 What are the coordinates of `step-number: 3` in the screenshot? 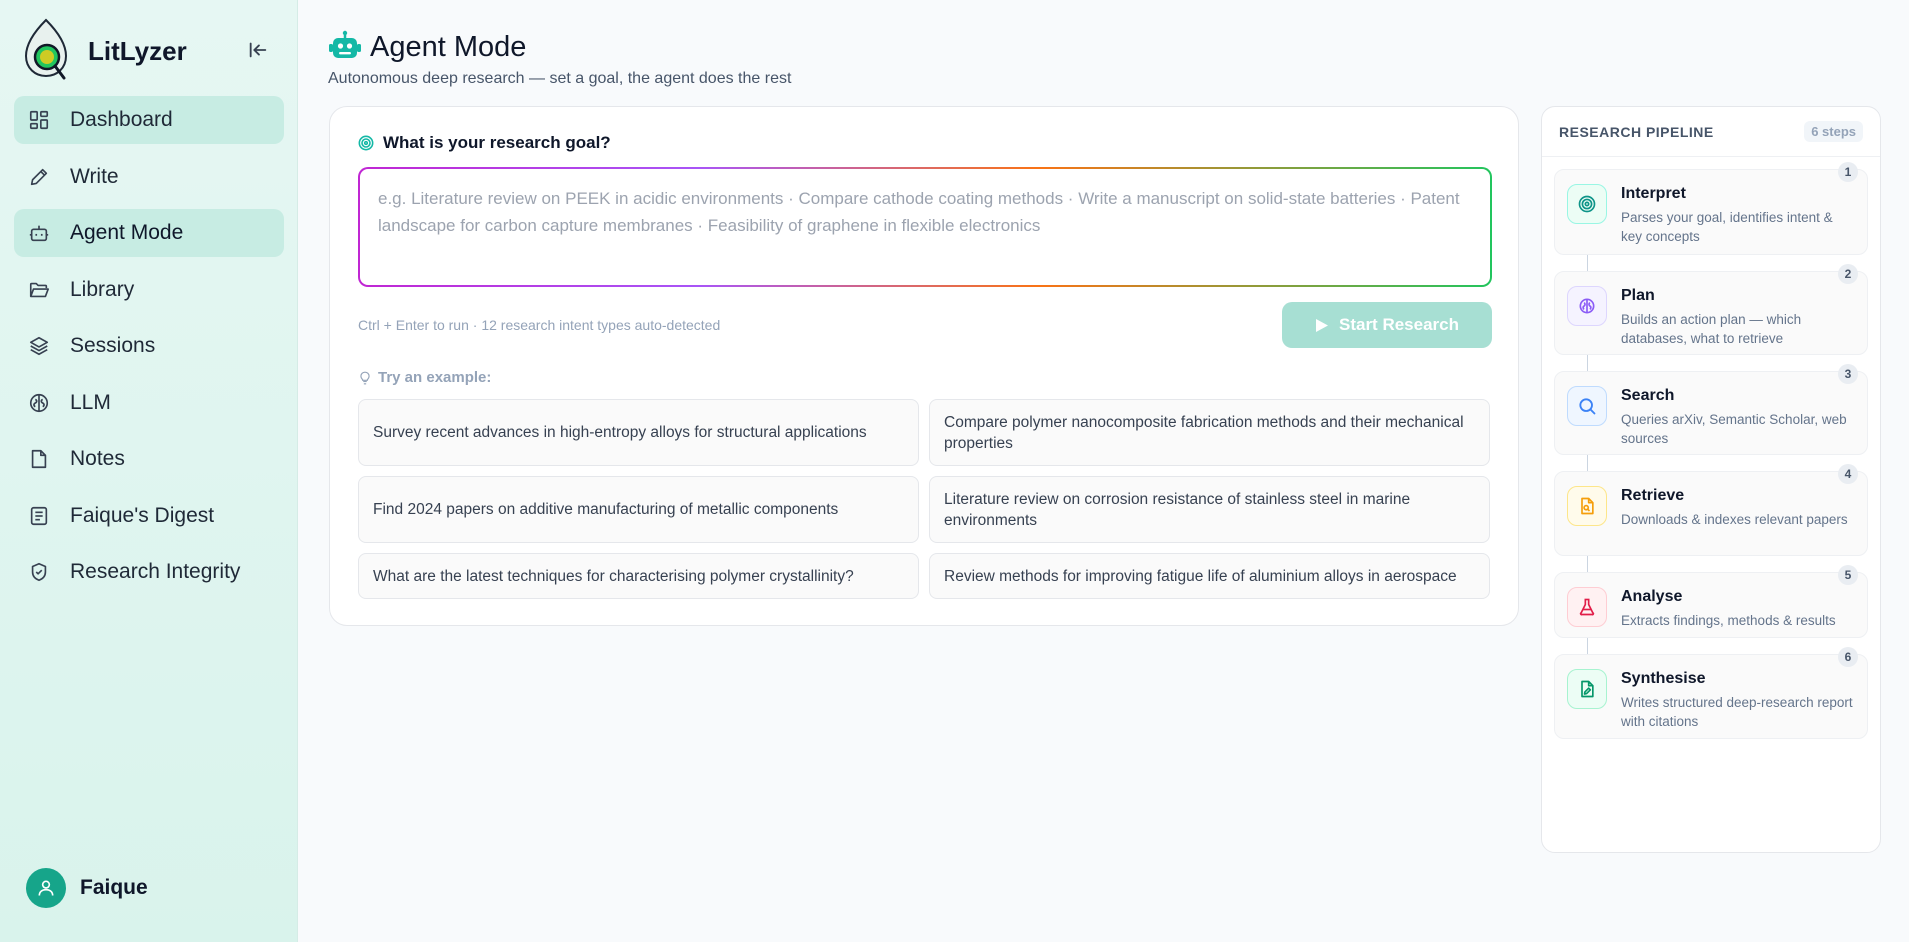 It's located at (1848, 374).